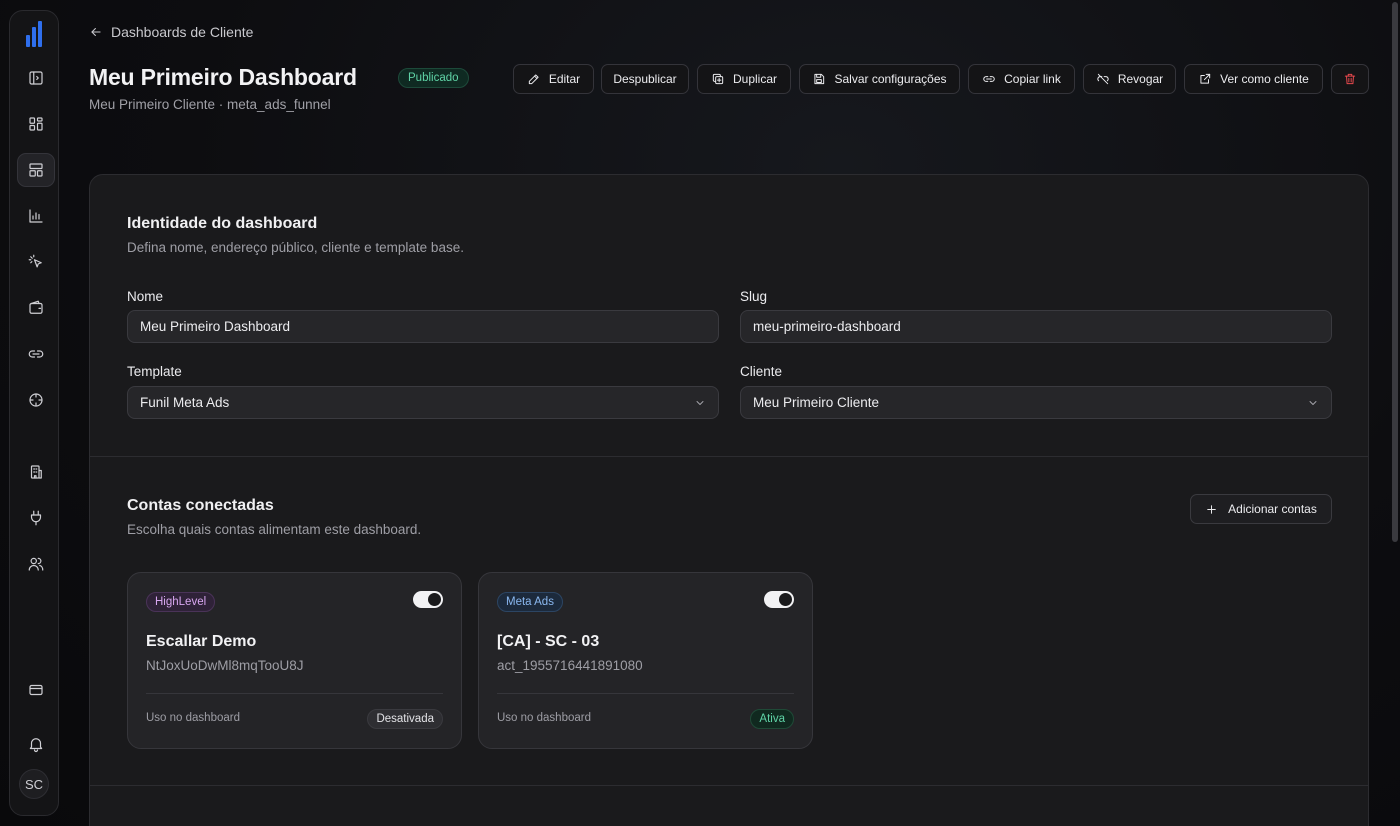  I want to click on revoke-button: Revogar, so click(1129, 79).